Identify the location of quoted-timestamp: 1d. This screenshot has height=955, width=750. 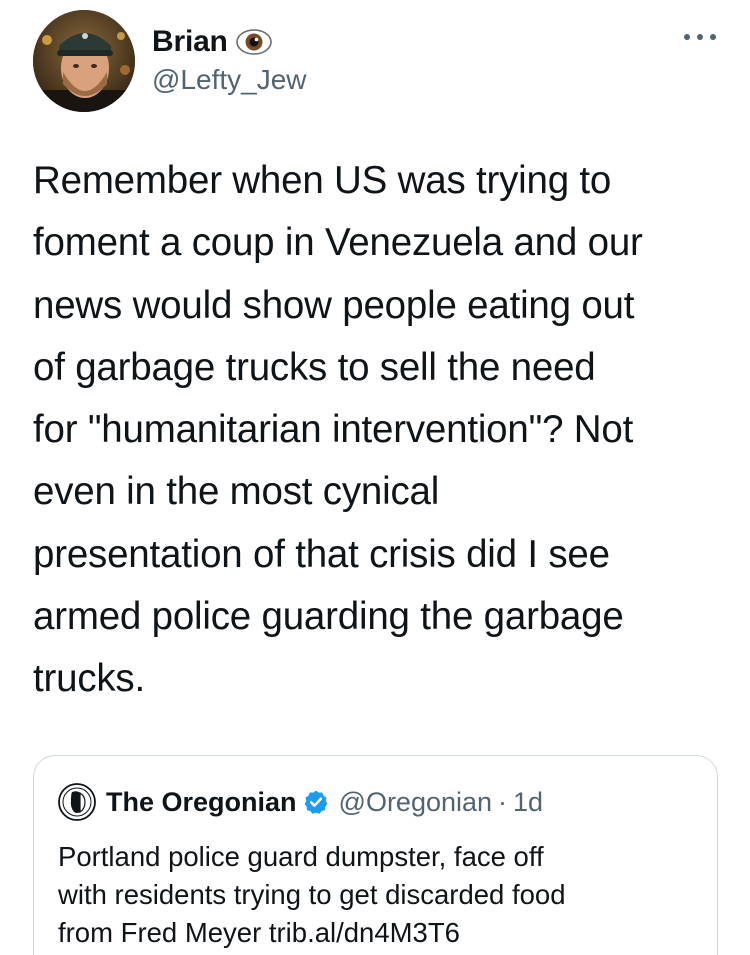
(528, 802).